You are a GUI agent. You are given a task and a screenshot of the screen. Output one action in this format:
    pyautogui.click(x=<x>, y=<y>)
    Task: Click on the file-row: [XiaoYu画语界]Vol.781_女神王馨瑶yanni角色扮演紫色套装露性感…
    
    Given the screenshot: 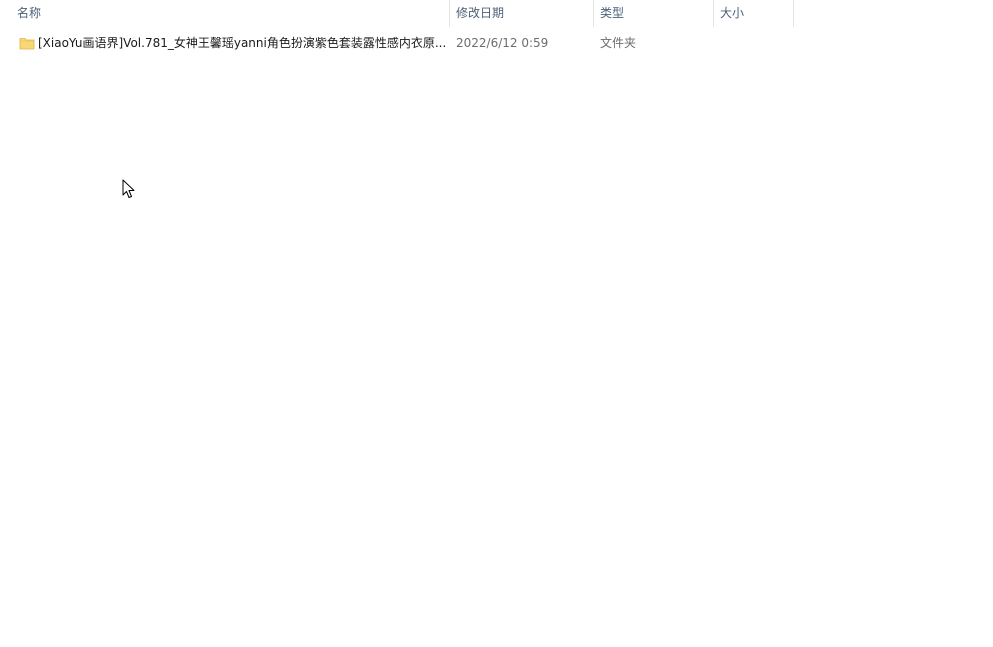 What is the action you would take?
    pyautogui.click(x=402, y=43)
    